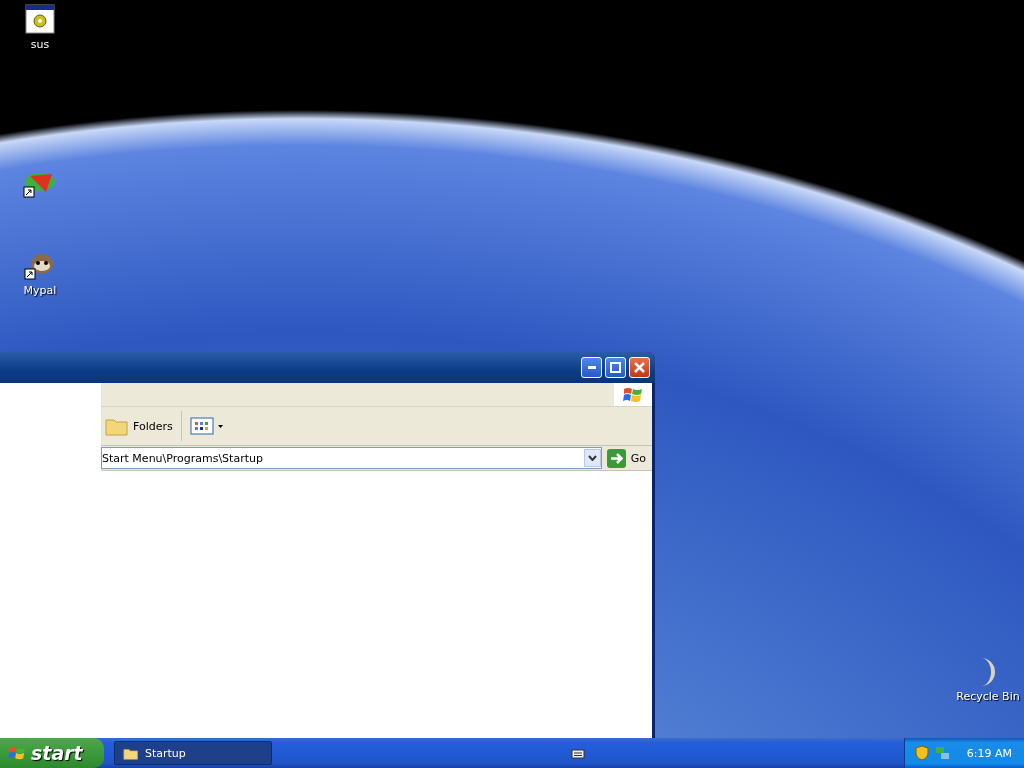 The image size is (1024, 768). Describe the element at coordinates (139, 426) in the screenshot. I see `folders-button: Folders` at that location.